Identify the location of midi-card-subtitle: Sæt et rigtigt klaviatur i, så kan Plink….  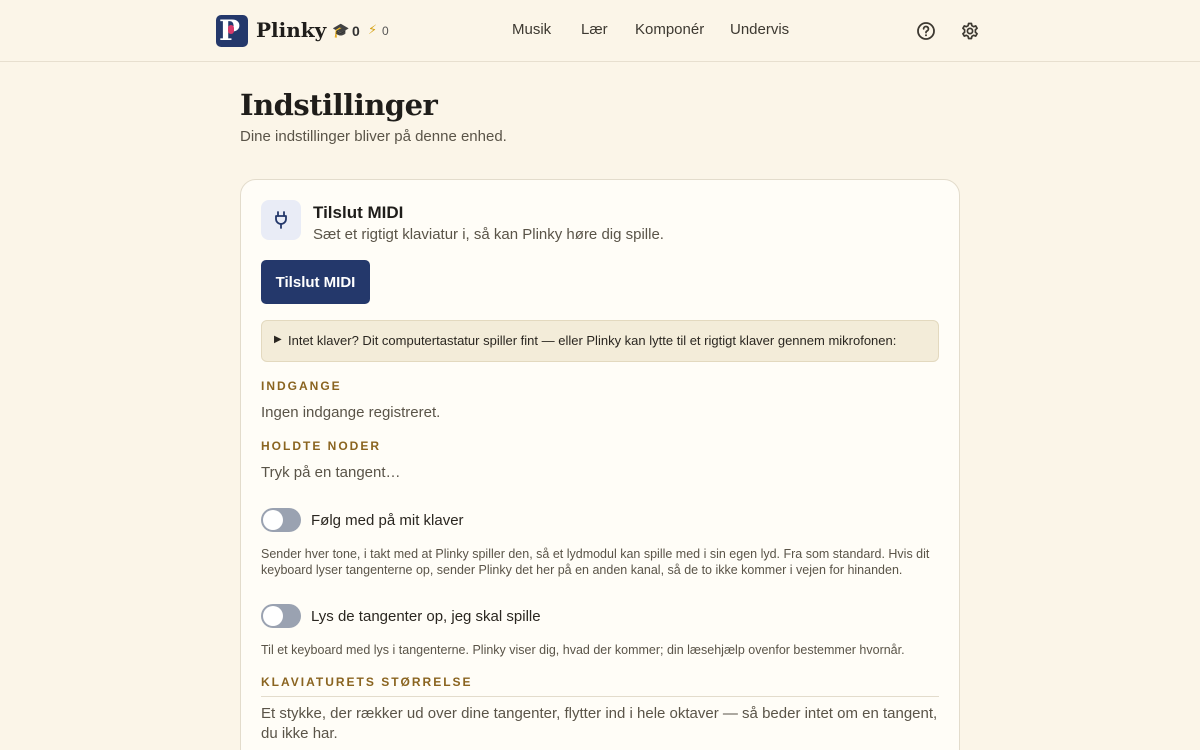
(488, 234).